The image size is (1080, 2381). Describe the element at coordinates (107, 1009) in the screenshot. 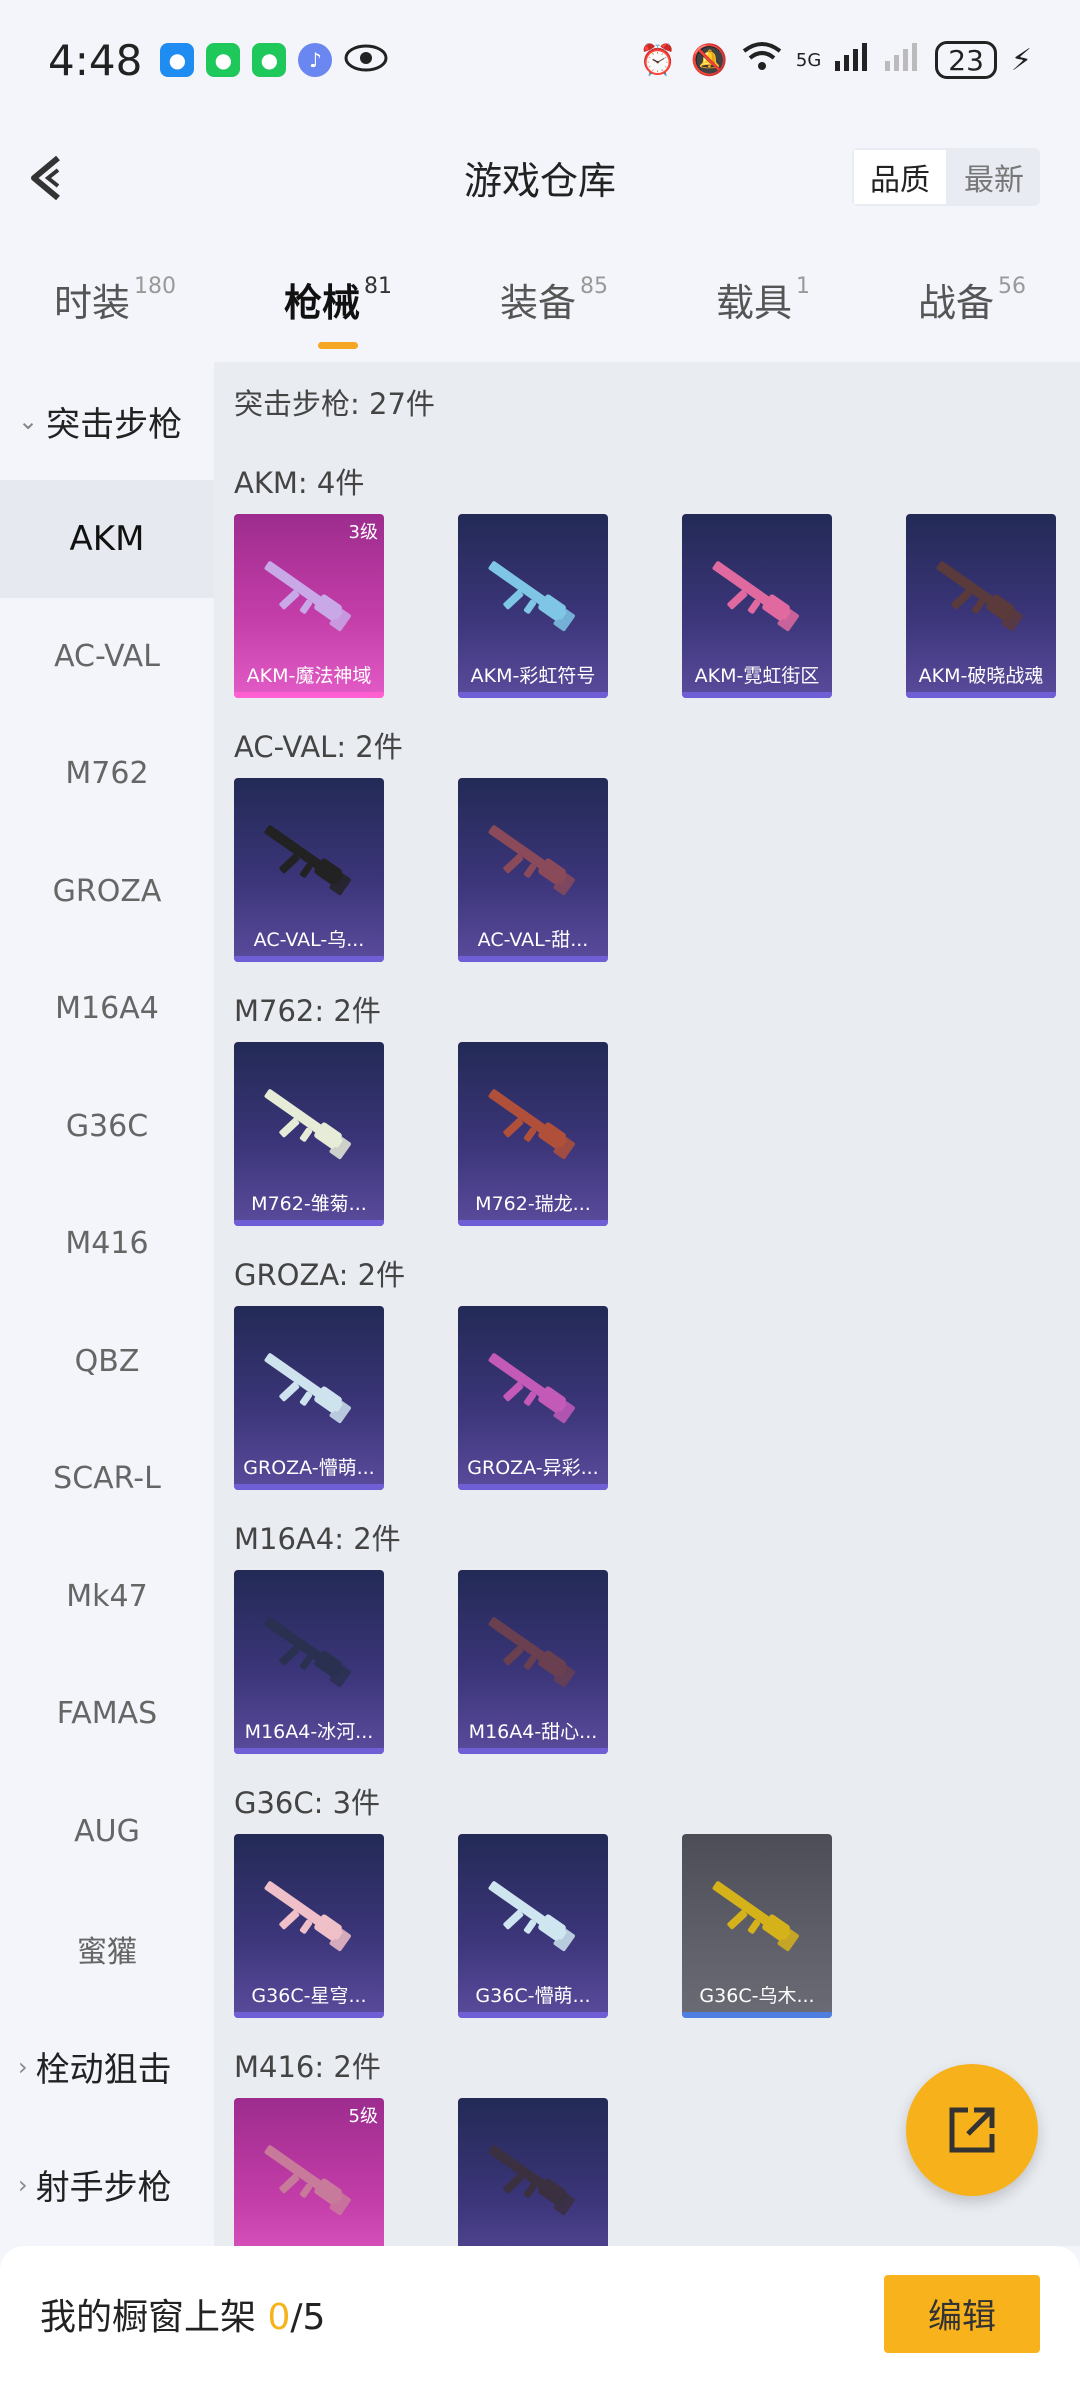

I see `sidebar-item-m16a4: M16A4` at that location.